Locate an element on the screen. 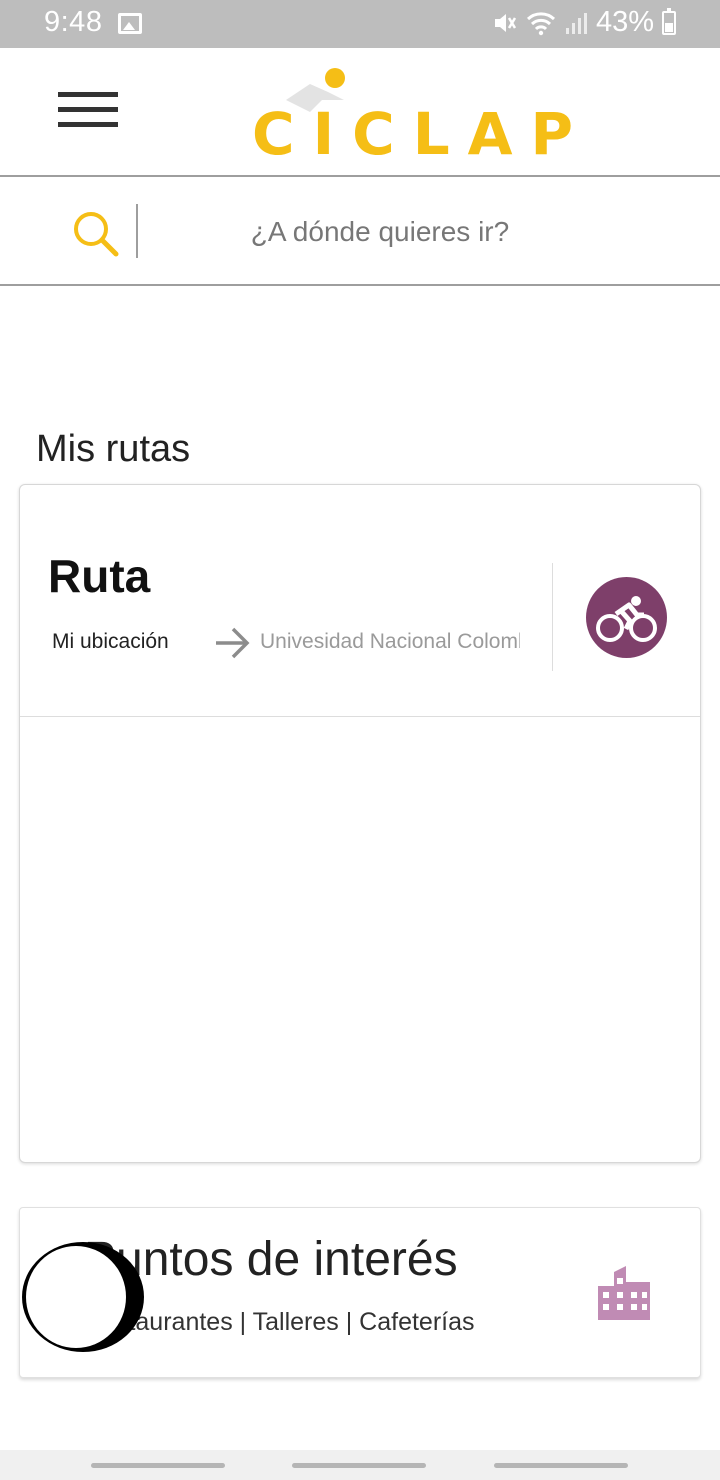 The height and width of the screenshot is (1480, 720). battery-percentage: 43% is located at coordinates (624, 22).